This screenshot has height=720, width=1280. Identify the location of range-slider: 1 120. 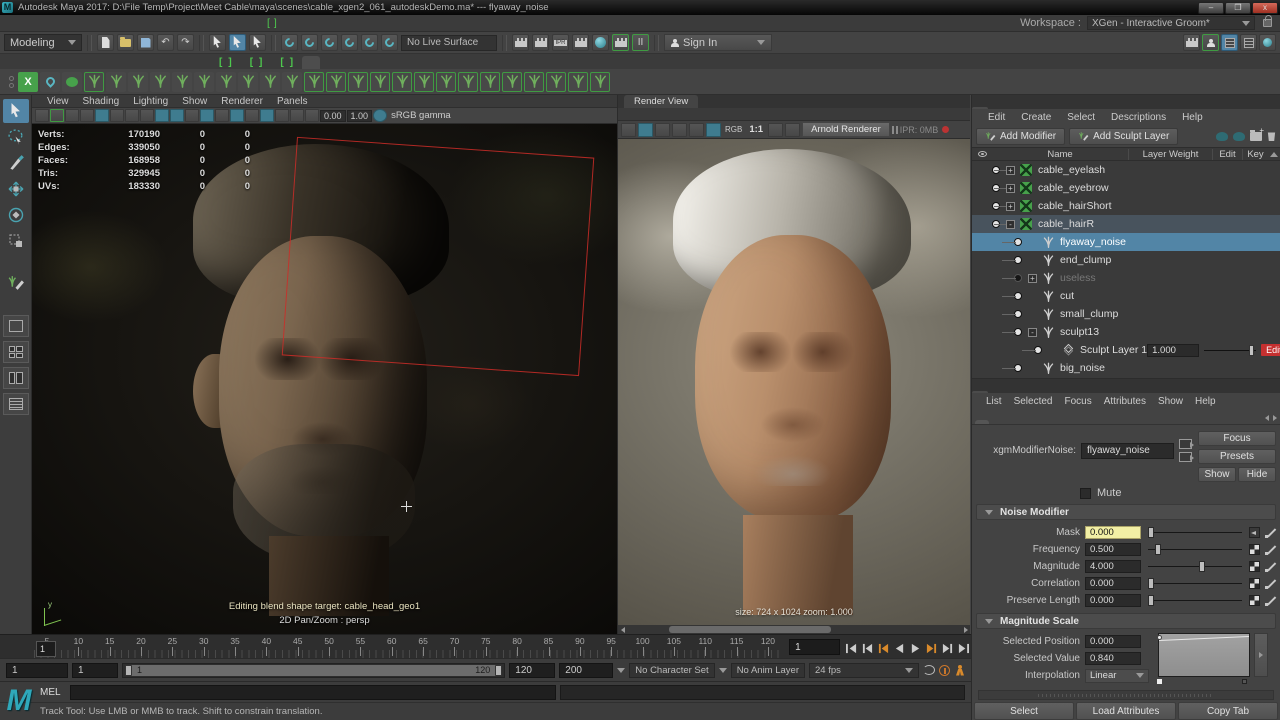
(314, 670).